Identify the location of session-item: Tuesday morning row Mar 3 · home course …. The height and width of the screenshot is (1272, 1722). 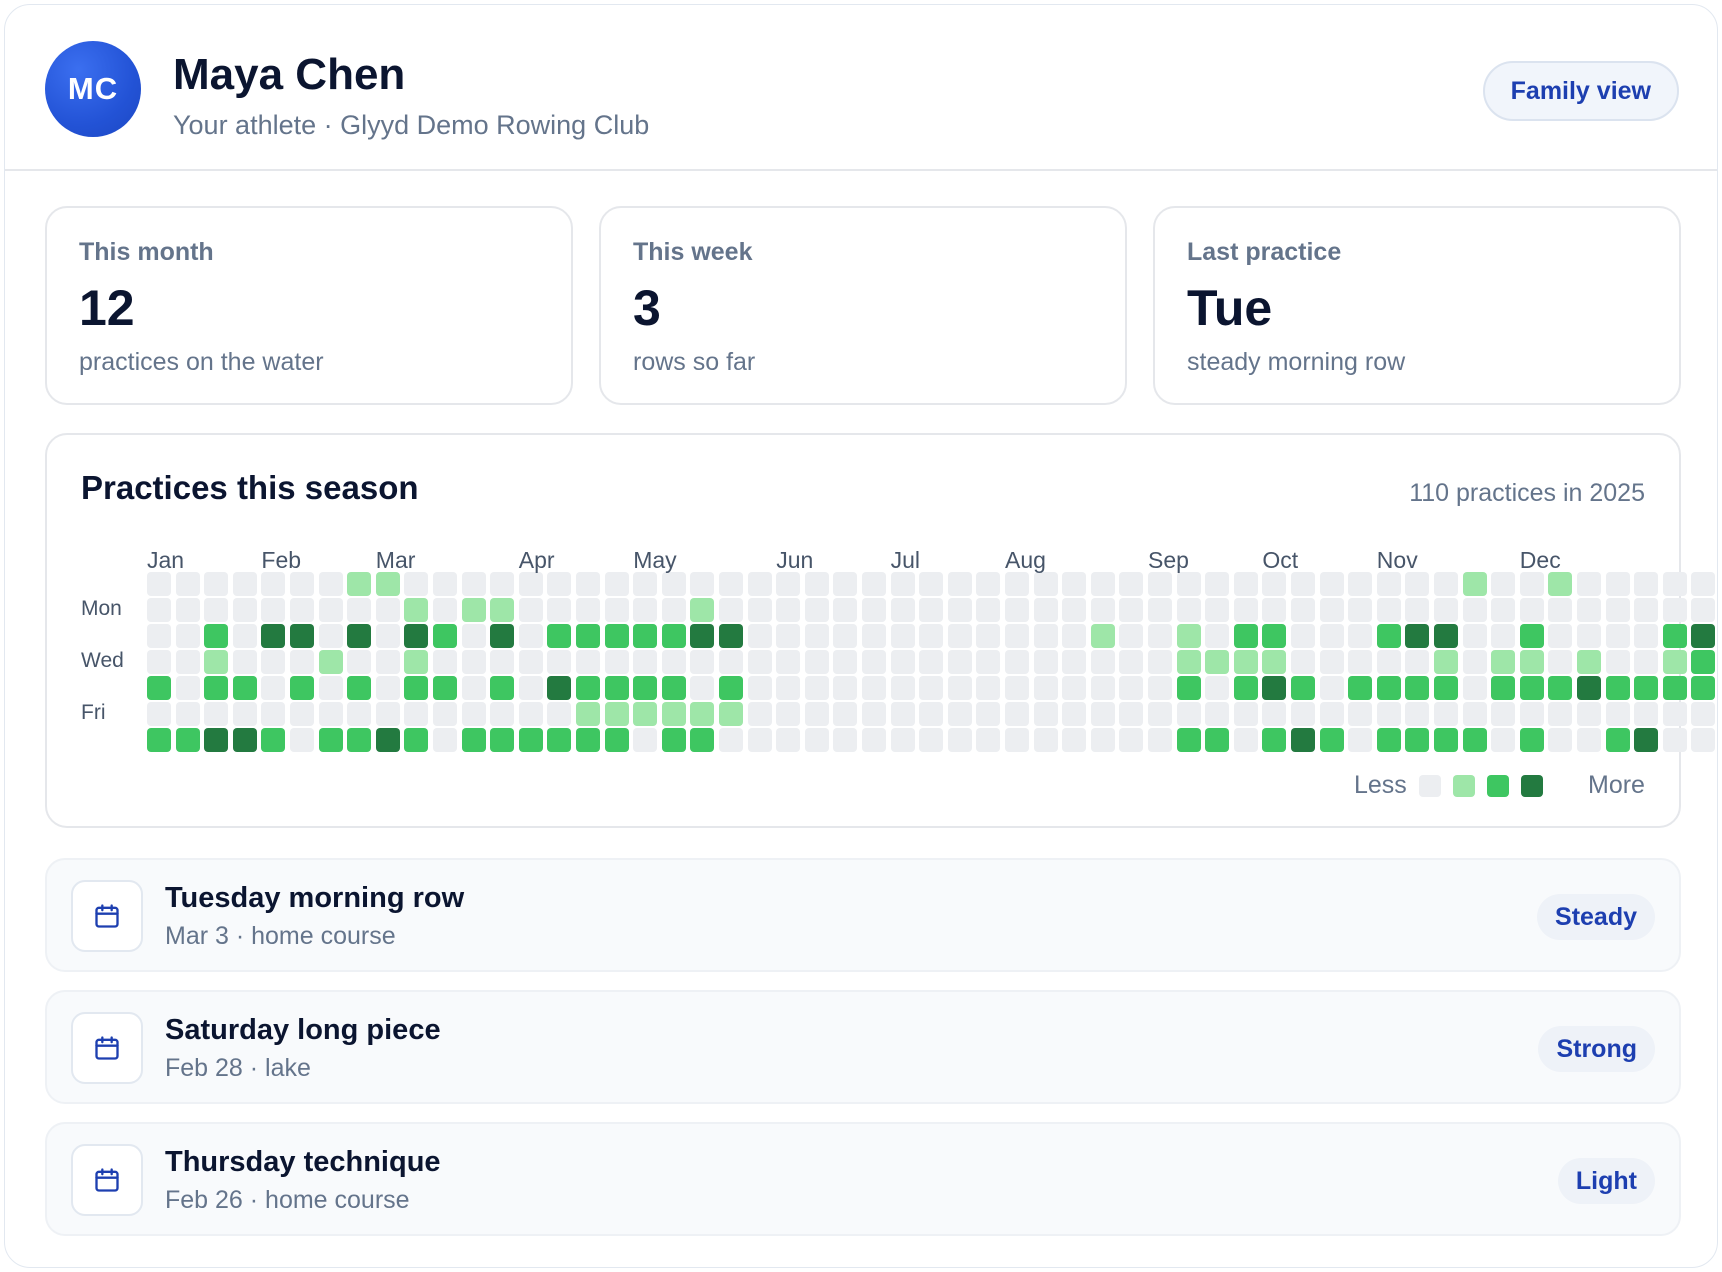
(863, 915).